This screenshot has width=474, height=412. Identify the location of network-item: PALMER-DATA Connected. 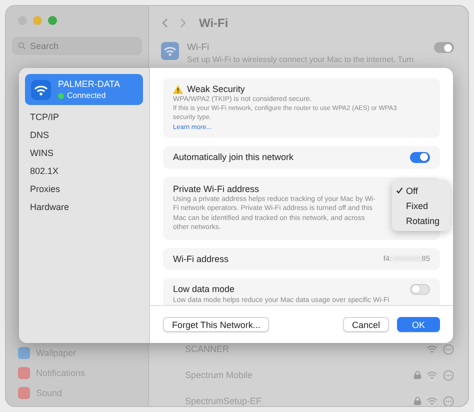
(84, 89).